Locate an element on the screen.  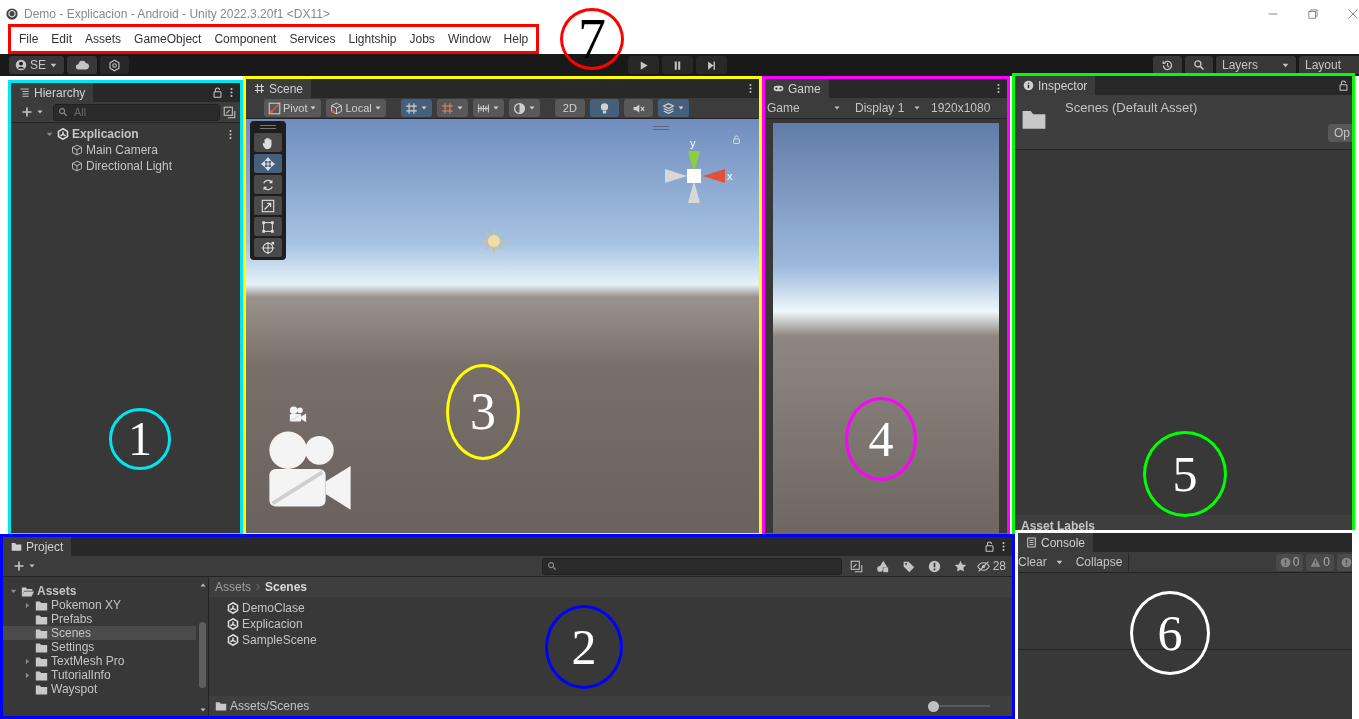
tree-item: Pokemon XY is located at coordinates (99, 605).